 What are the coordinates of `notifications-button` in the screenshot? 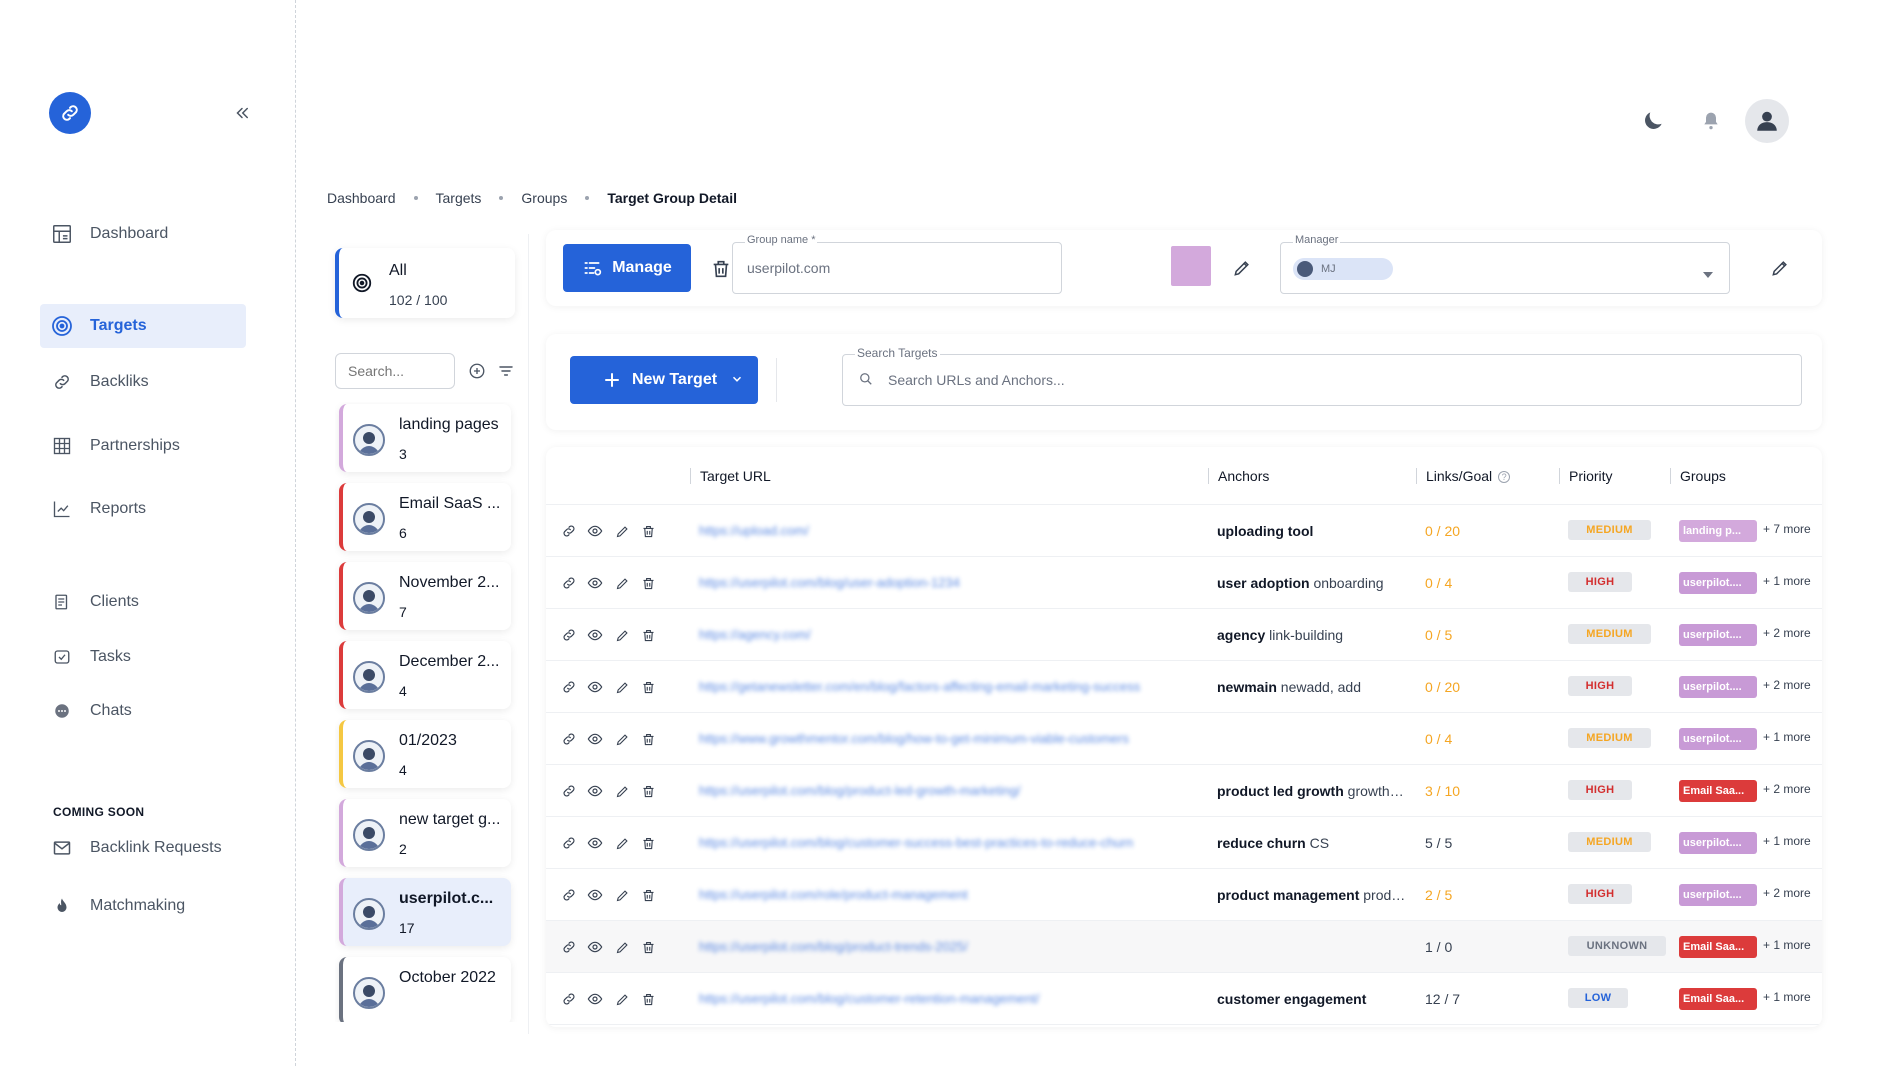 It's located at (1711, 121).